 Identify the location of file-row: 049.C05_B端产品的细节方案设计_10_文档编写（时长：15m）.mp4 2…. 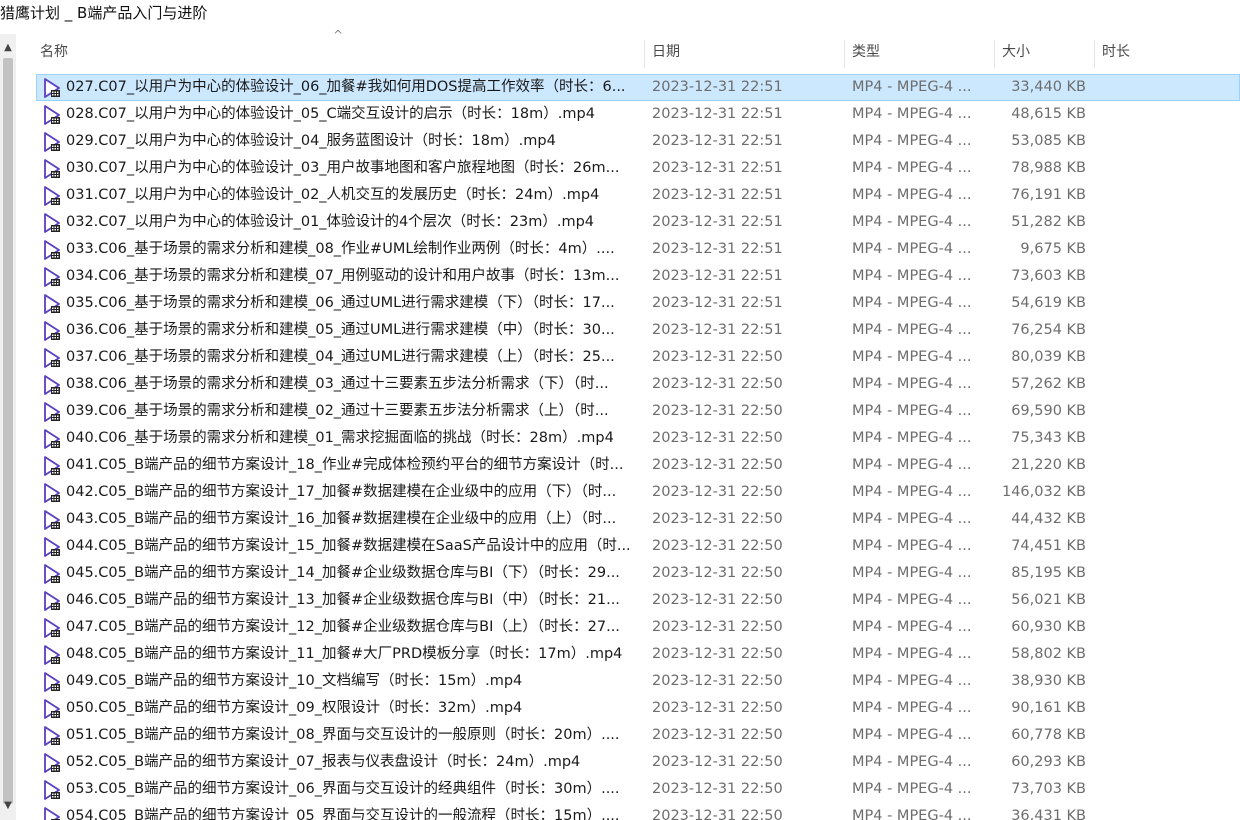
(638, 681).